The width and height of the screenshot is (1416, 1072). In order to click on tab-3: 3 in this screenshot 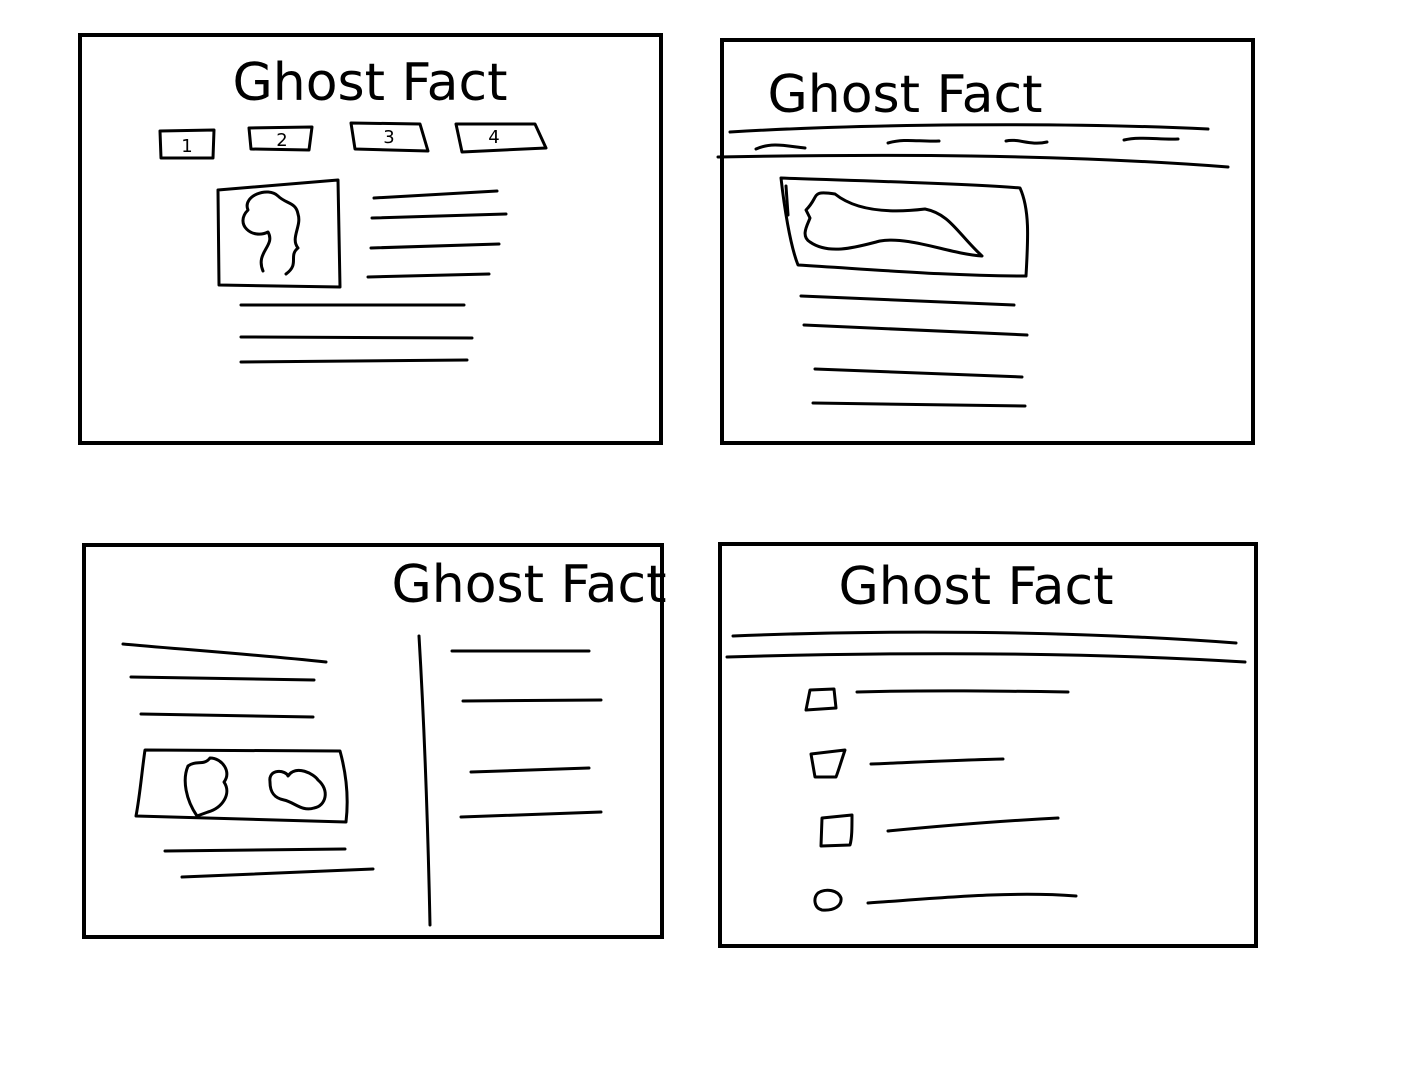, I will do `click(389, 137)`.